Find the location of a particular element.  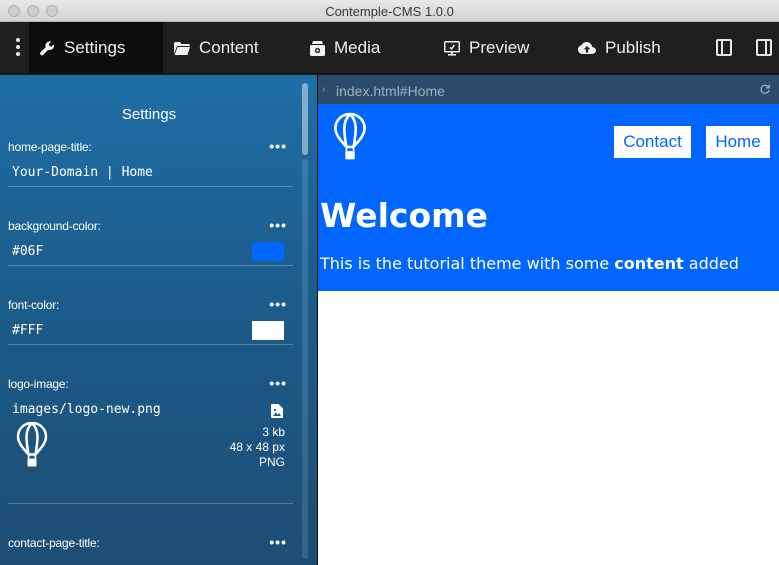

tab-content: Content is located at coordinates (216, 48).